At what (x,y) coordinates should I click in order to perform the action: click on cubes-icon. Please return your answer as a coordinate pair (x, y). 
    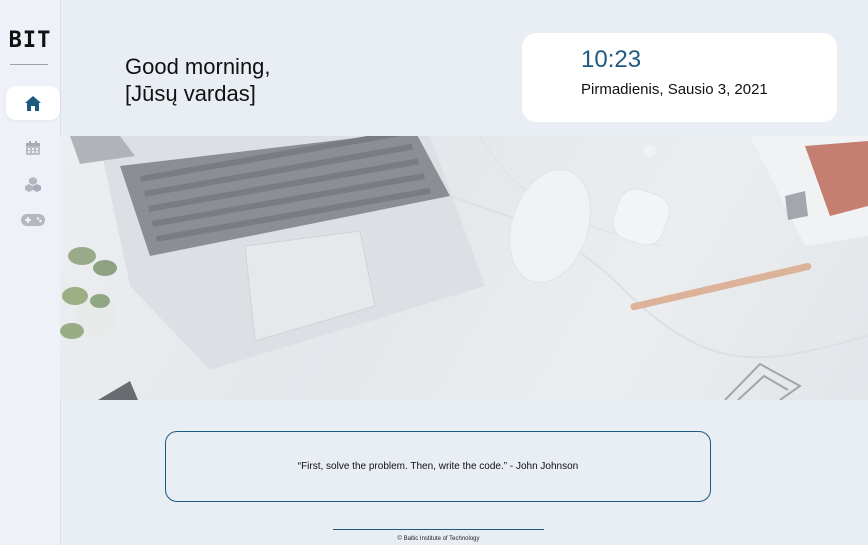
    Looking at the image, I should click on (33, 184).